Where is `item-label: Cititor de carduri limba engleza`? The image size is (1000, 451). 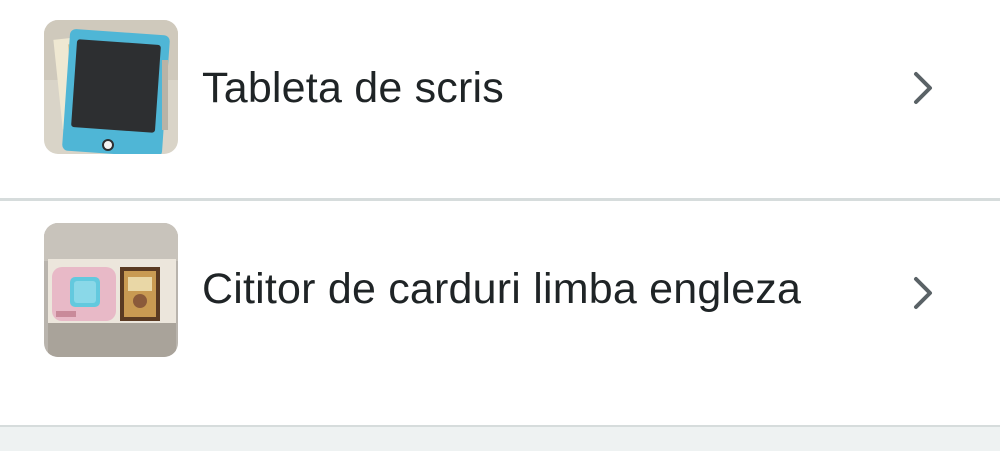 item-label: Cititor de carduri limba engleza is located at coordinates (502, 289).